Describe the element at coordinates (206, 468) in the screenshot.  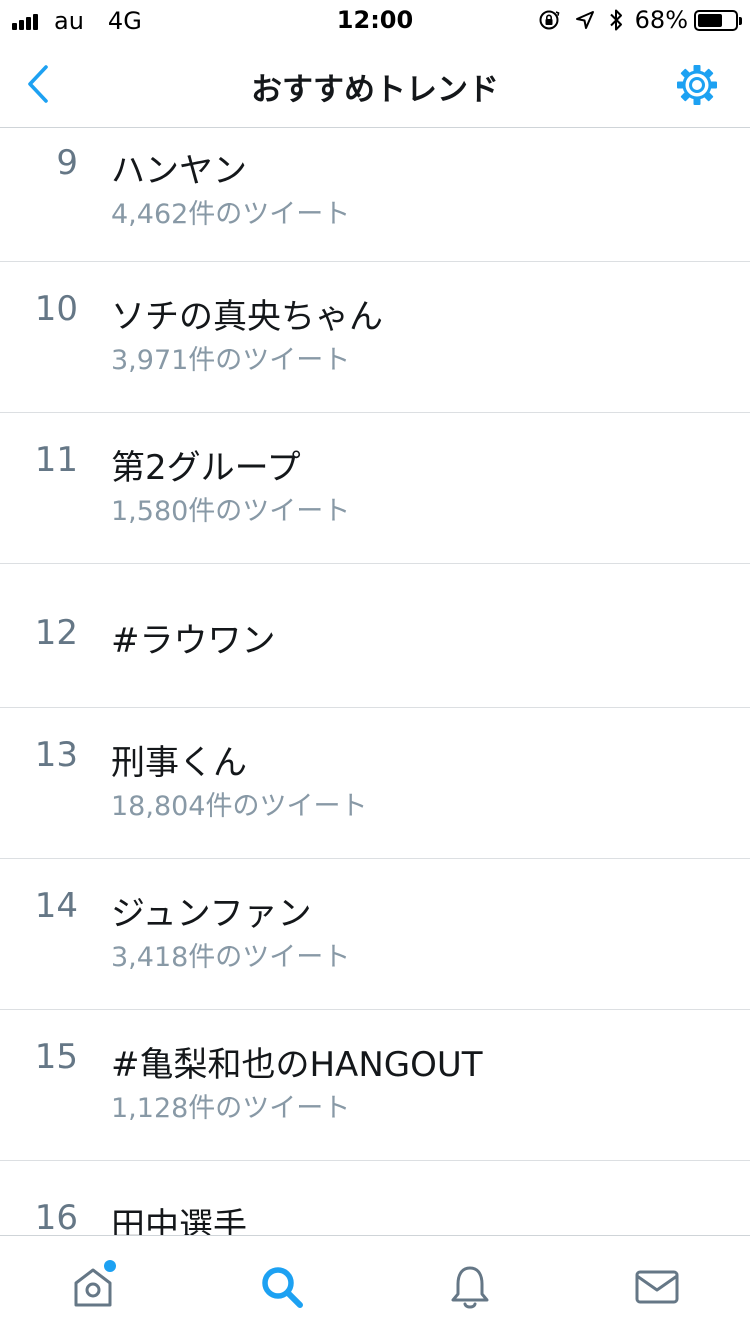
I see `trend-name: 第2グループ` at that location.